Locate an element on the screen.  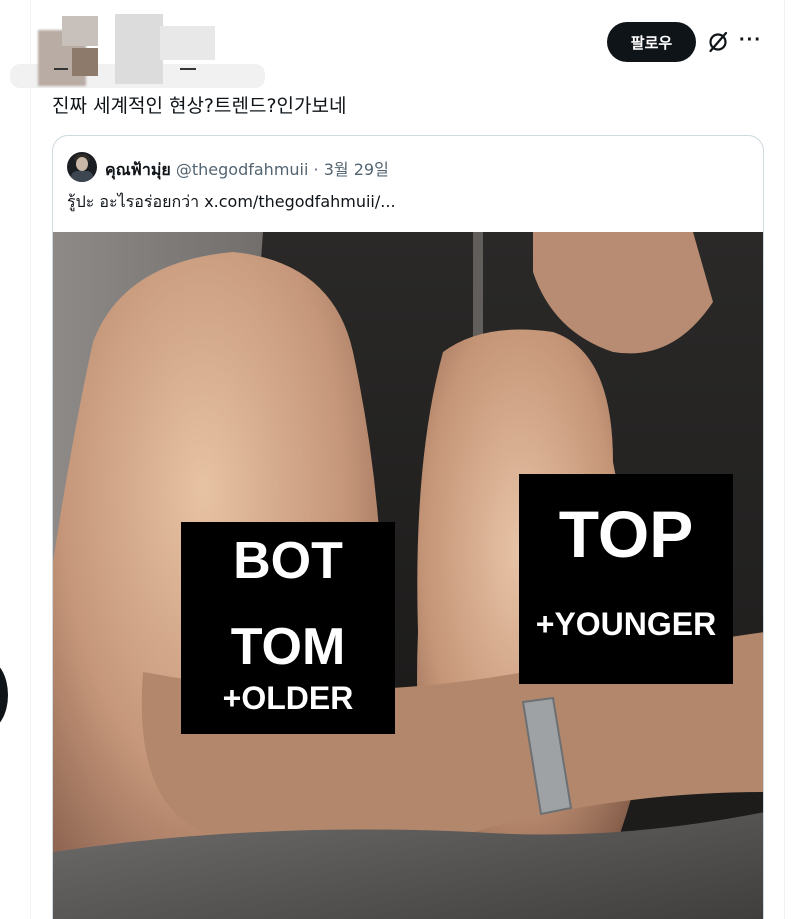
quoted-tweet-date: 3월 29일 is located at coordinates (356, 169).